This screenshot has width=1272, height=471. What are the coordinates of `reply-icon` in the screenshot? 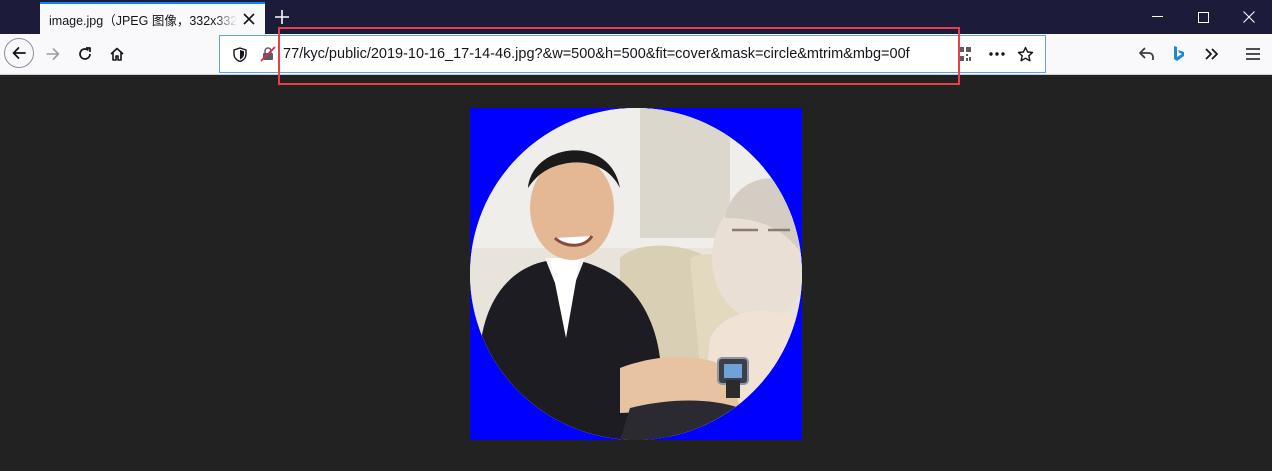 It's located at (1147, 54).